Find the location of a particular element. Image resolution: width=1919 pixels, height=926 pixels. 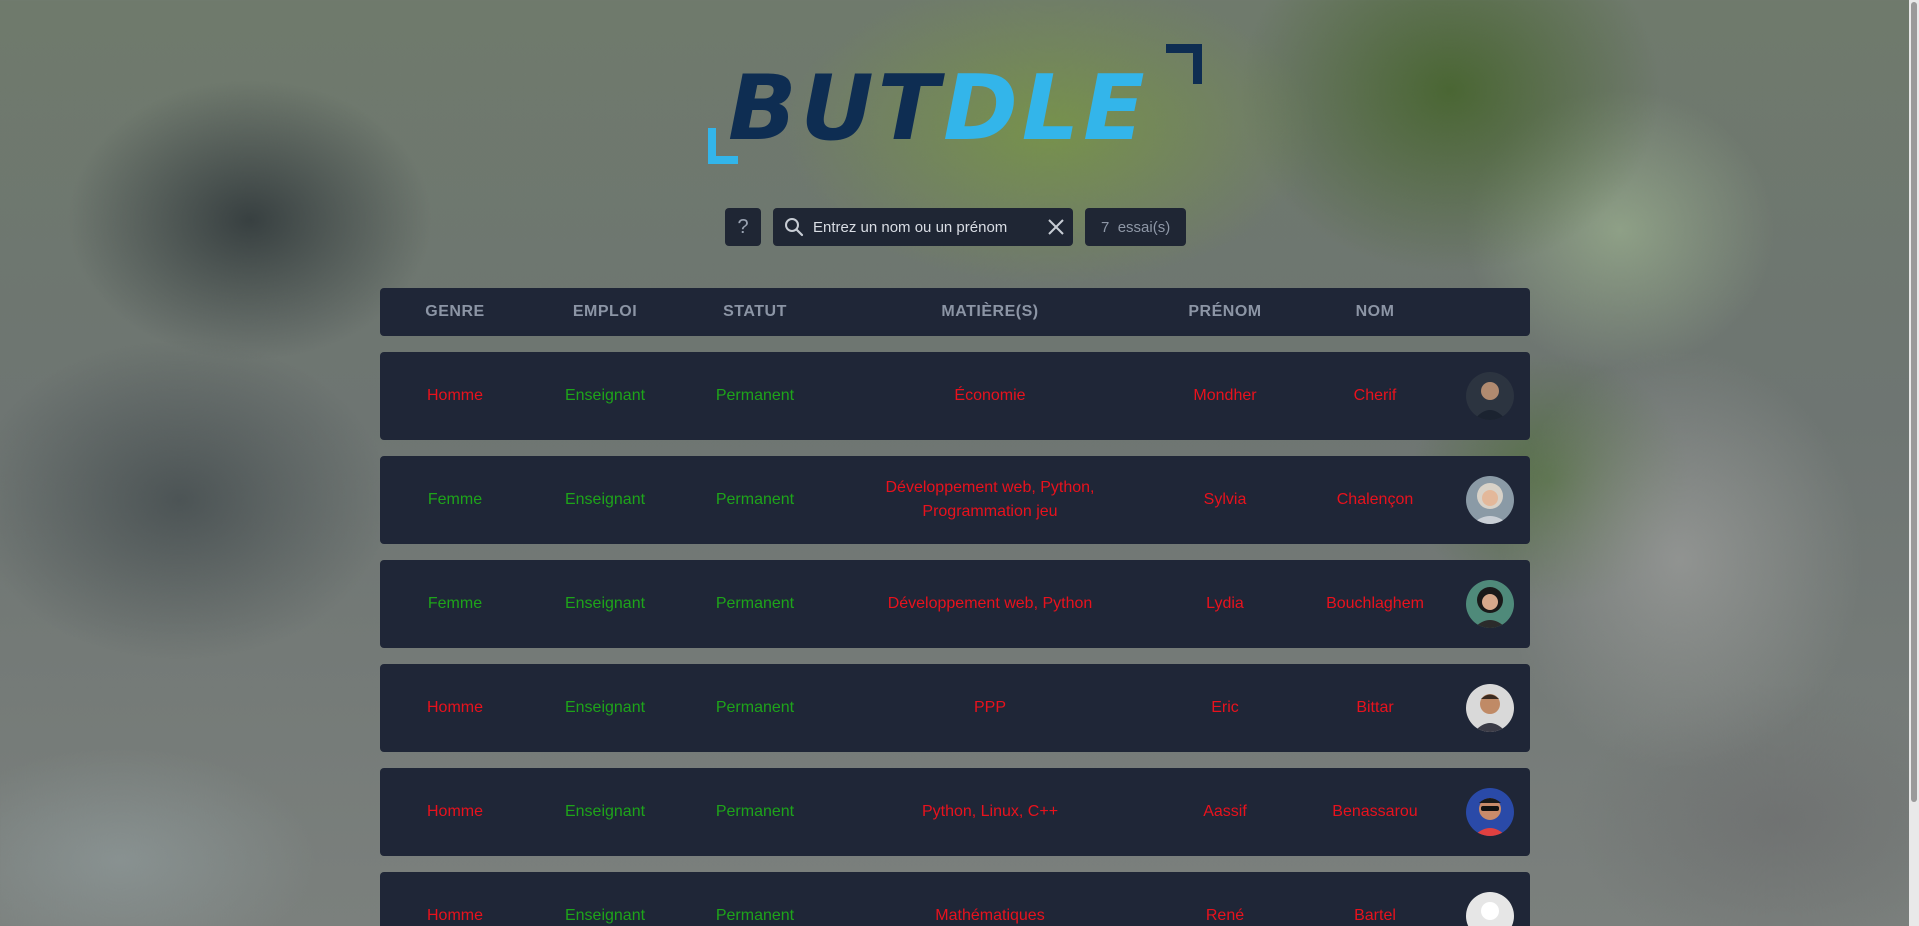

cell-nom: Bittar is located at coordinates (1375, 707).